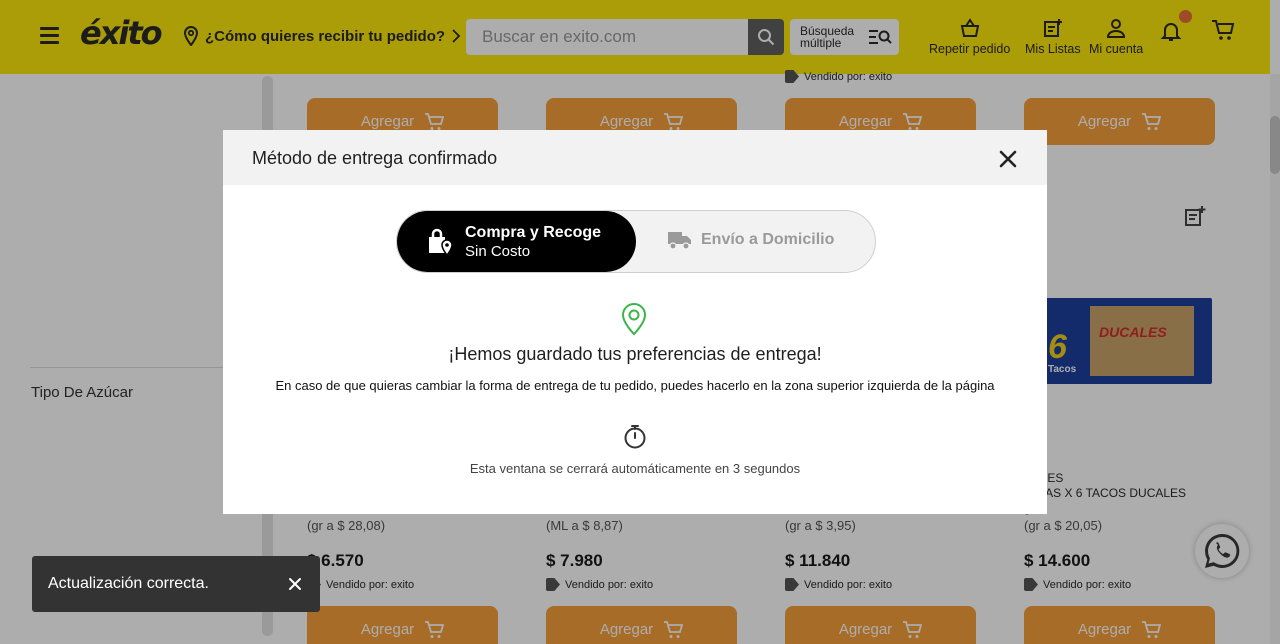  I want to click on modal-header: Método de entrega confirmado, so click(635, 157).